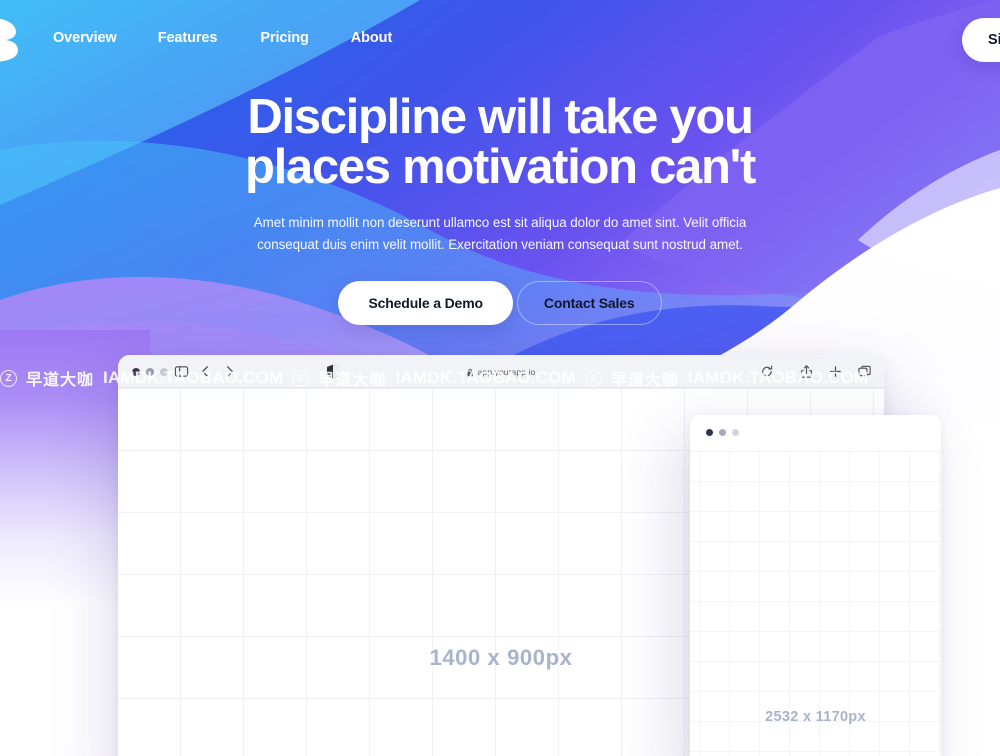  What do you see at coordinates (806, 371) in the screenshot?
I see `share-icon` at bounding box center [806, 371].